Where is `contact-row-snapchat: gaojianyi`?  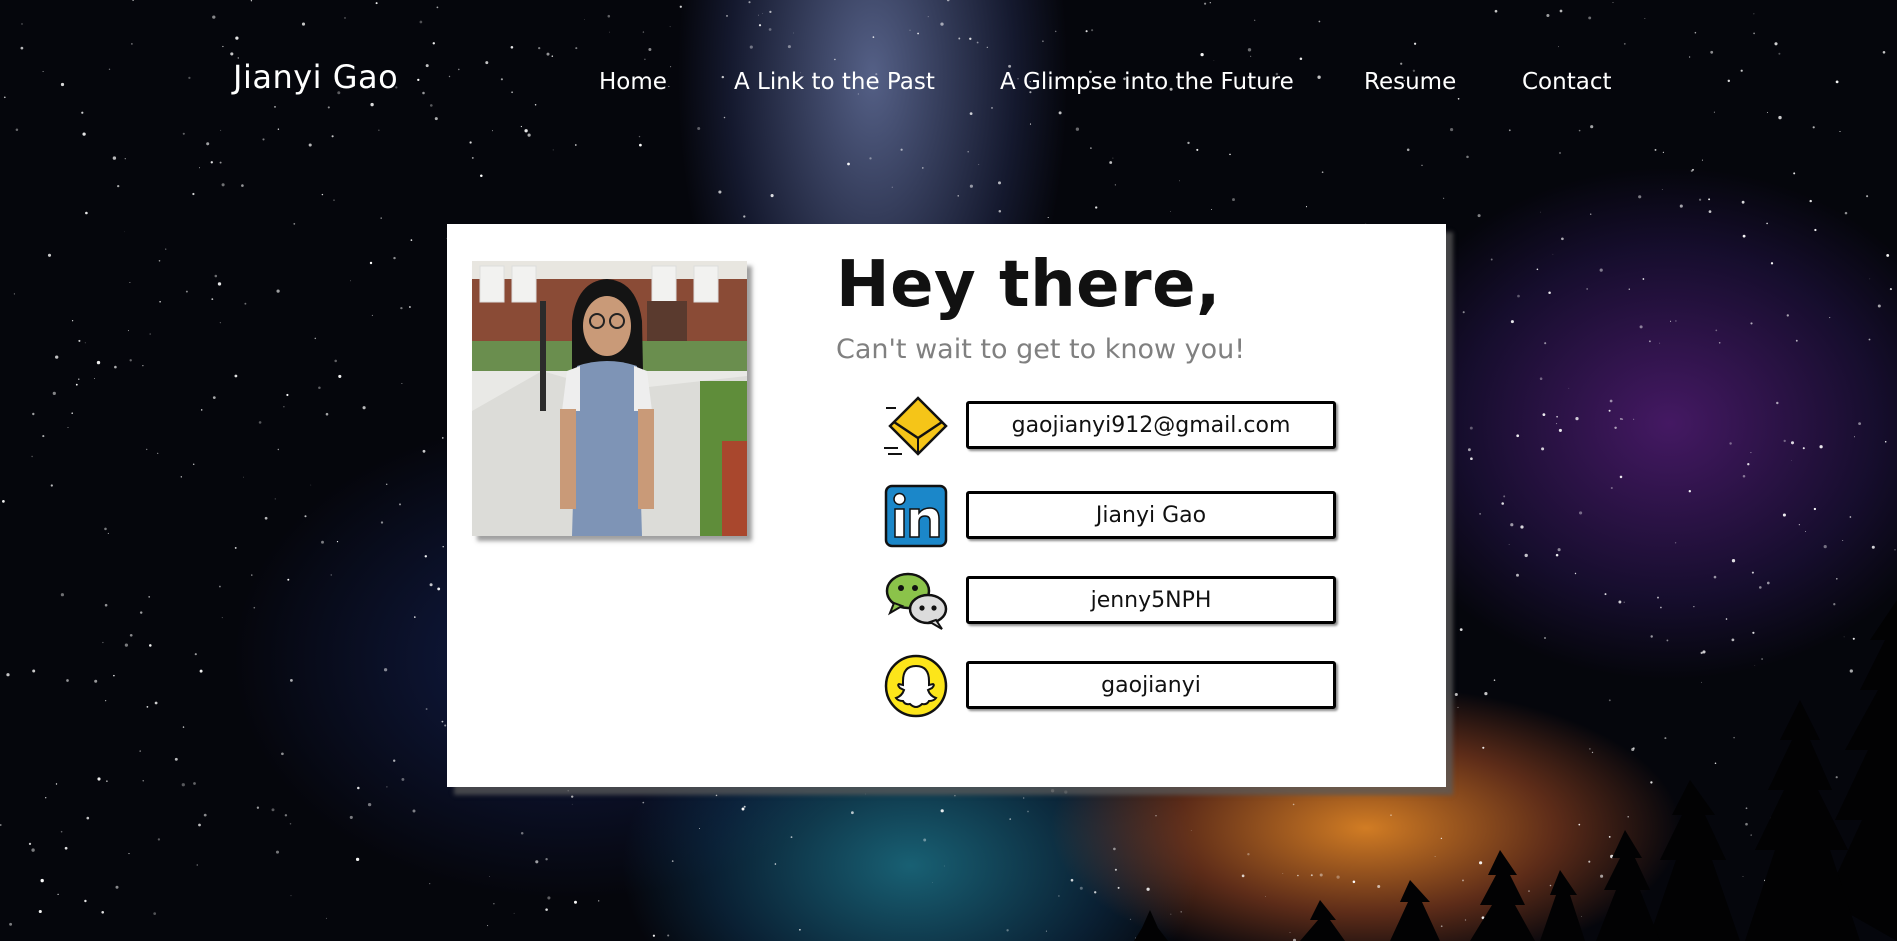 contact-row-snapchat: gaojianyi is located at coordinates (1124, 686).